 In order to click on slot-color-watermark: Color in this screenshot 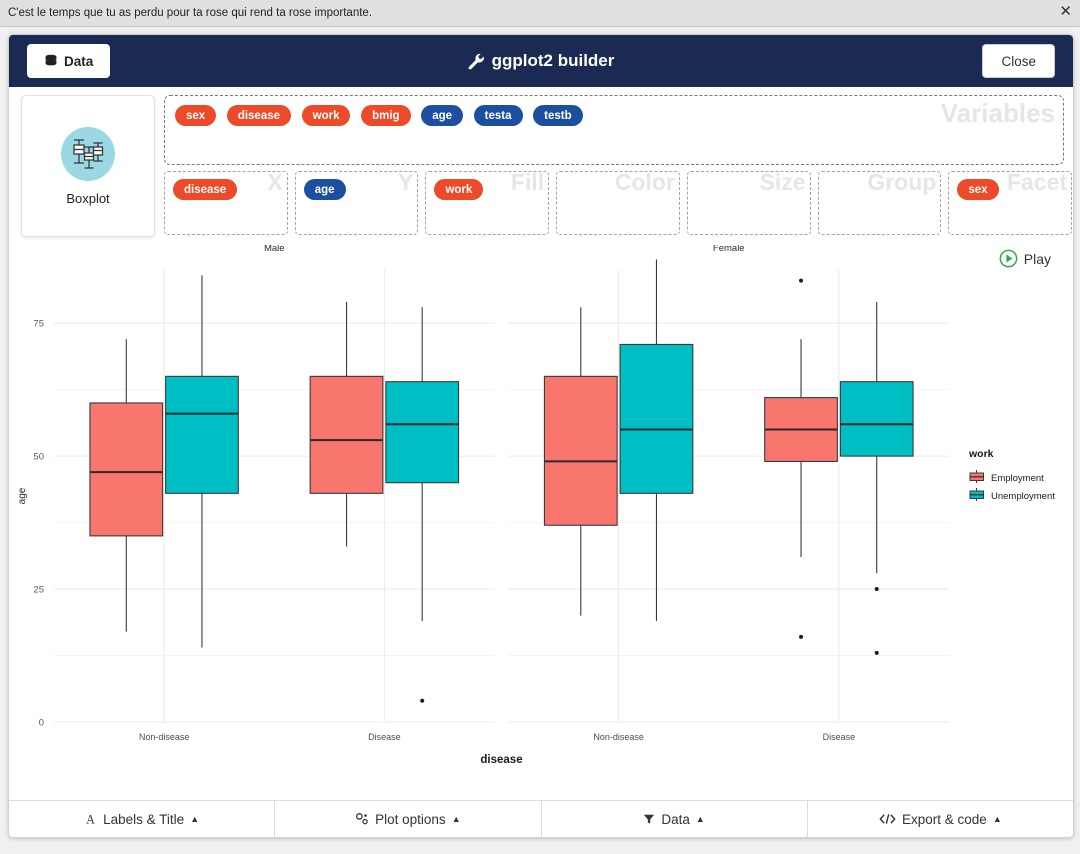, I will do `click(644, 183)`.